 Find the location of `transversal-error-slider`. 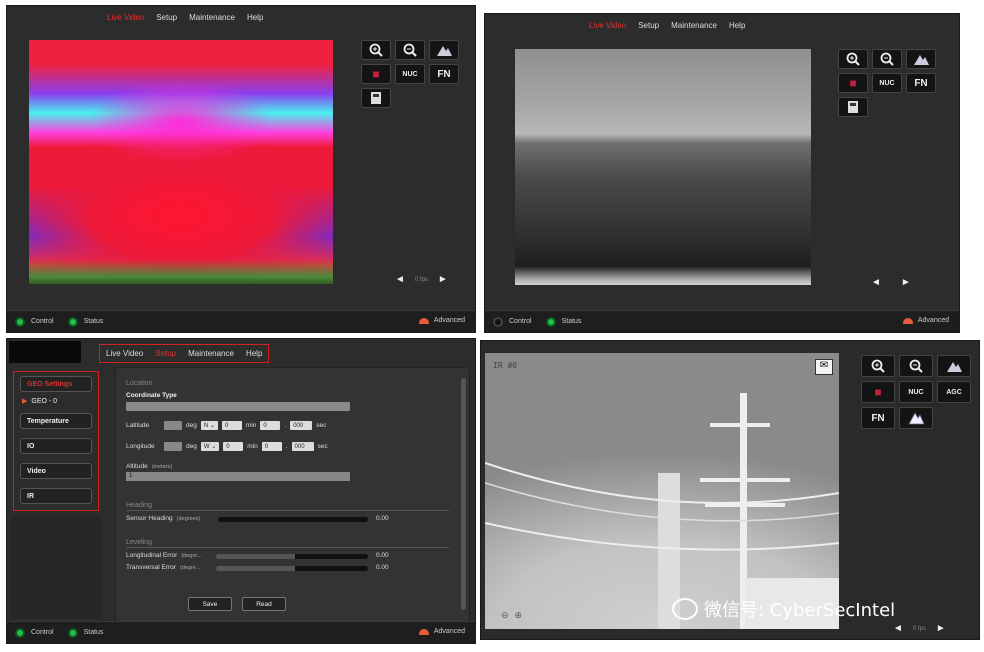

transversal-error-slider is located at coordinates (292, 568).